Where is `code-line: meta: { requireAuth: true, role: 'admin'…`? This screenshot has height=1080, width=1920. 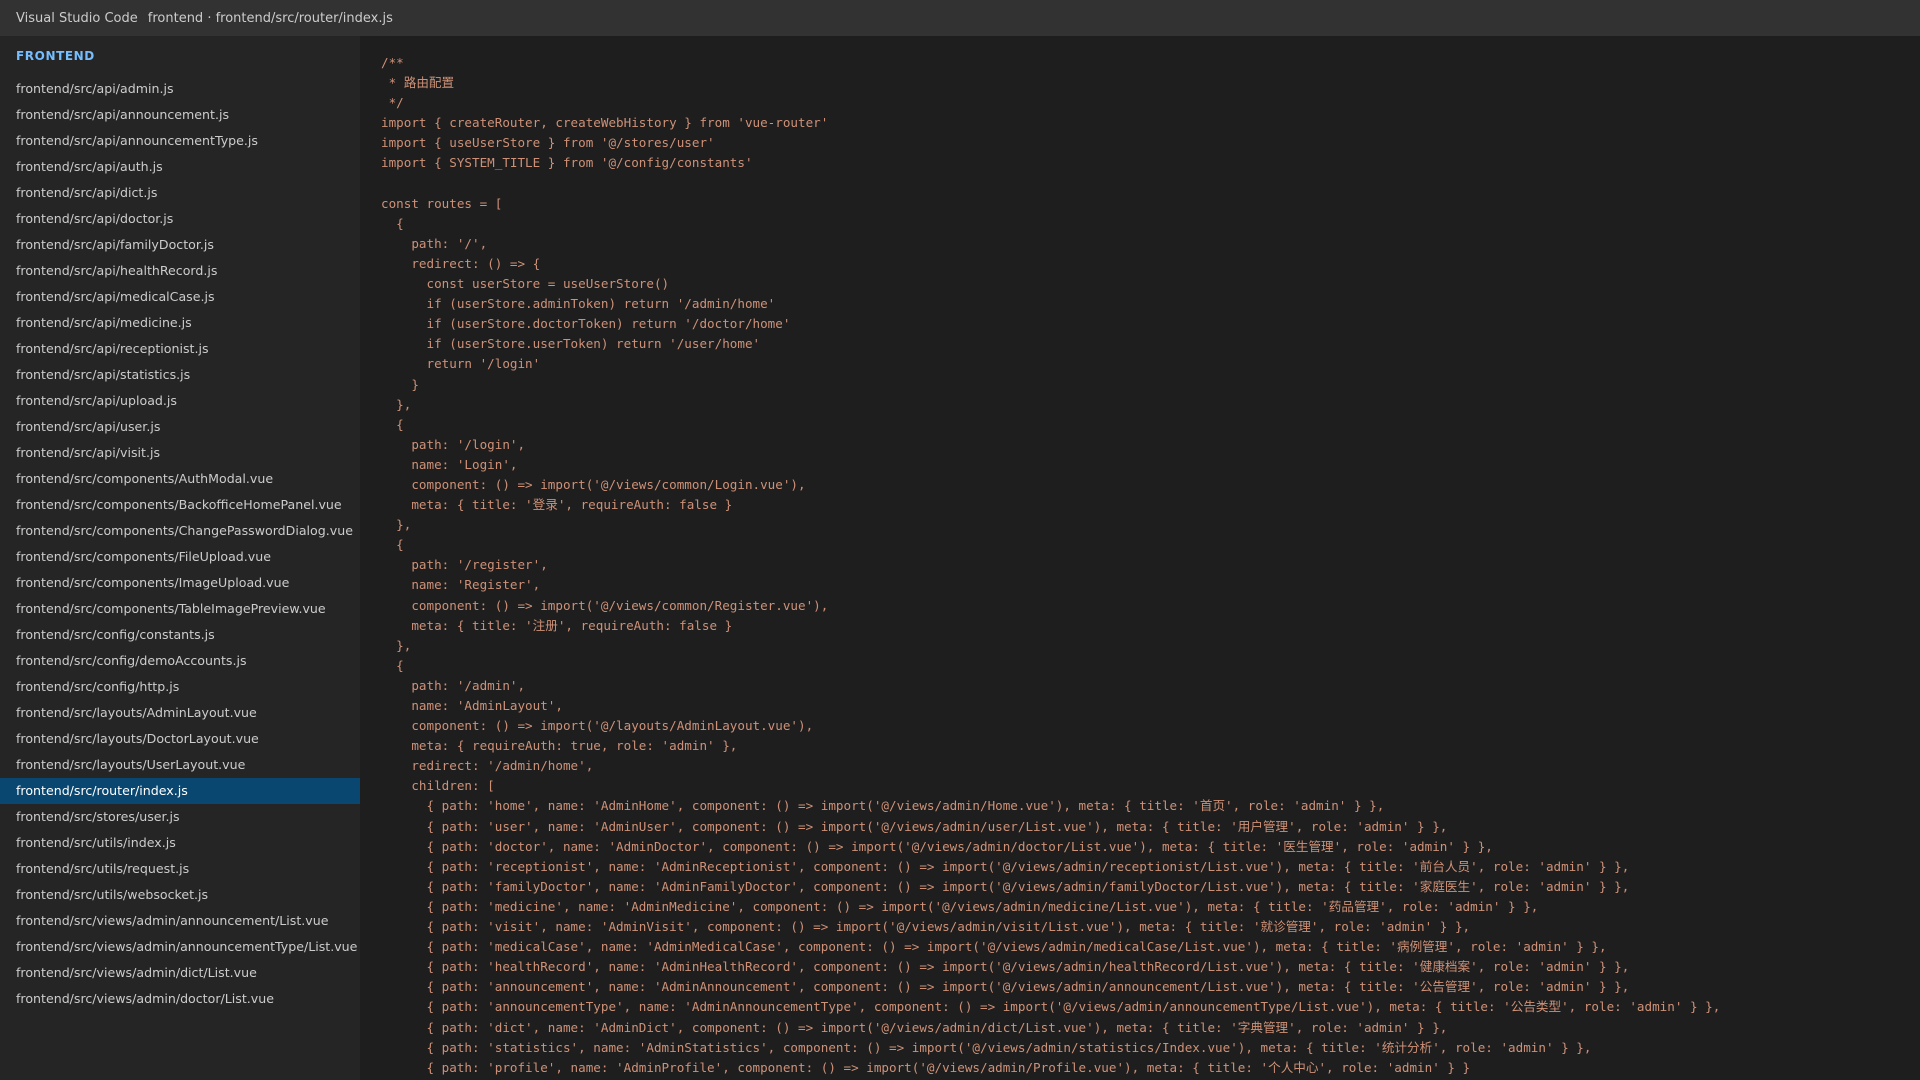
code-line: meta: { requireAuth: true, role: 'admin'… is located at coordinates (559, 746).